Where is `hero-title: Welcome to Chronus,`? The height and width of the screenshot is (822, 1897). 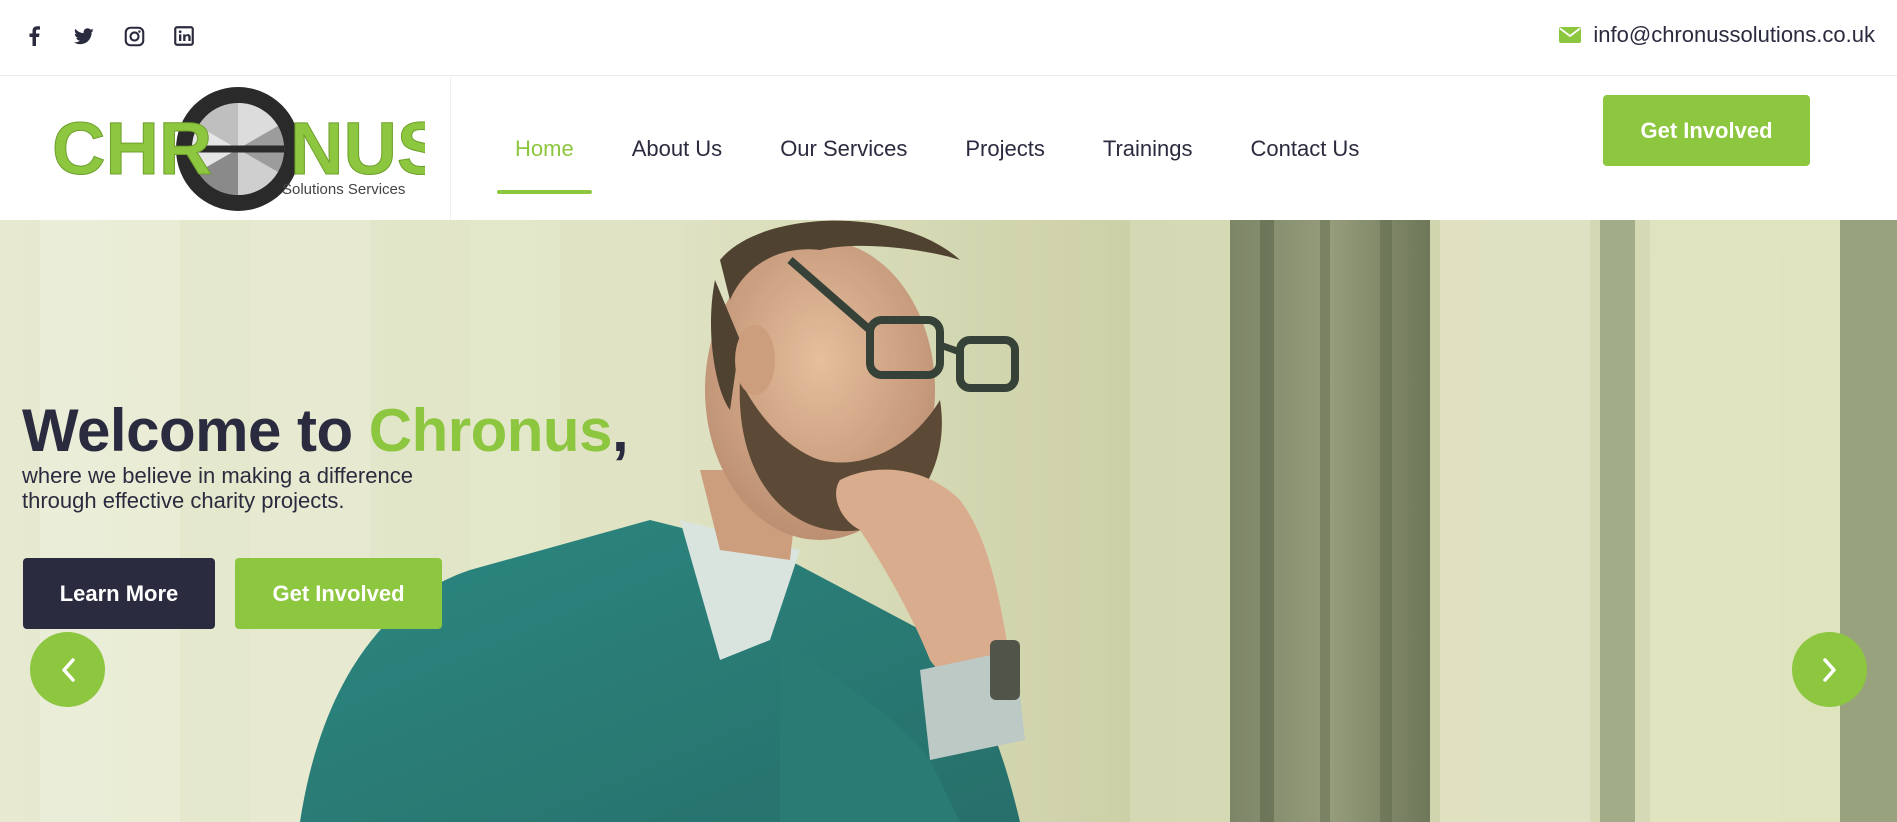 hero-title: Welcome to Chronus, is located at coordinates (325, 430).